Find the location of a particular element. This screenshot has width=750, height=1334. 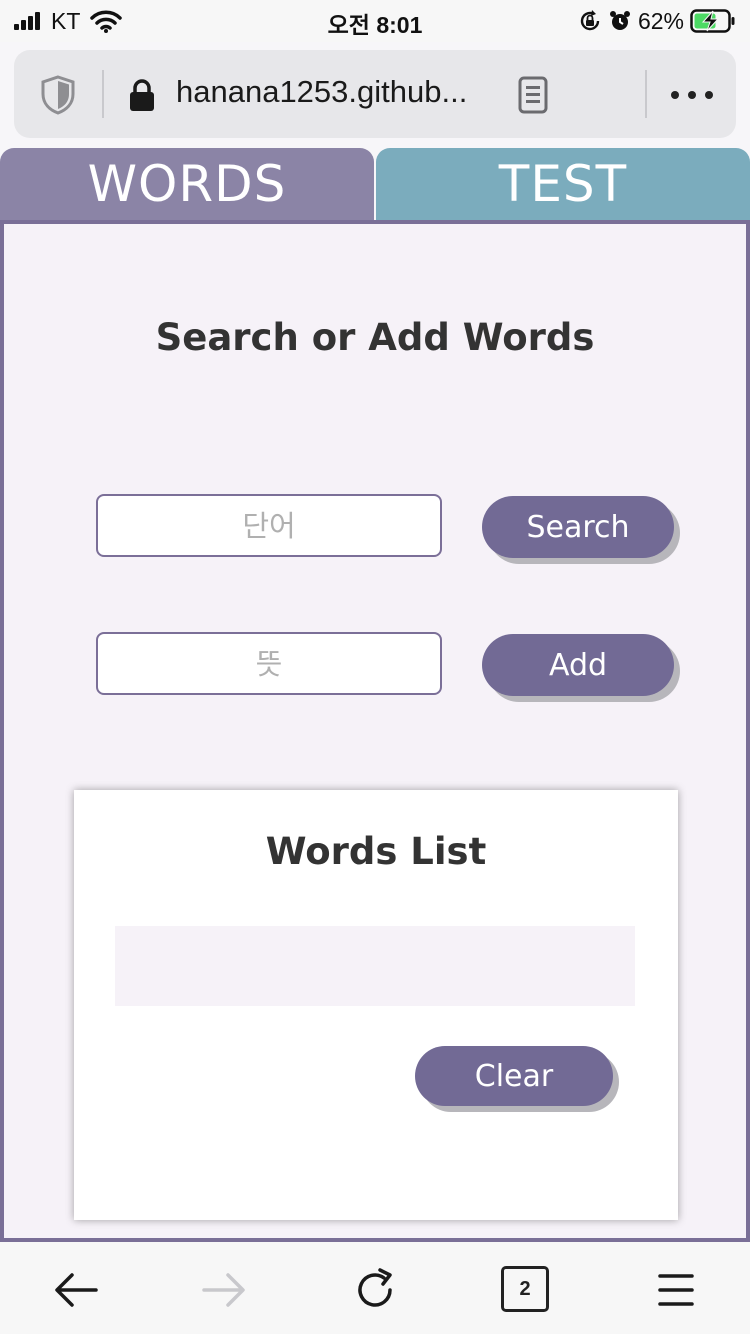

browser-toolbar: 2 is located at coordinates (375, 1288).